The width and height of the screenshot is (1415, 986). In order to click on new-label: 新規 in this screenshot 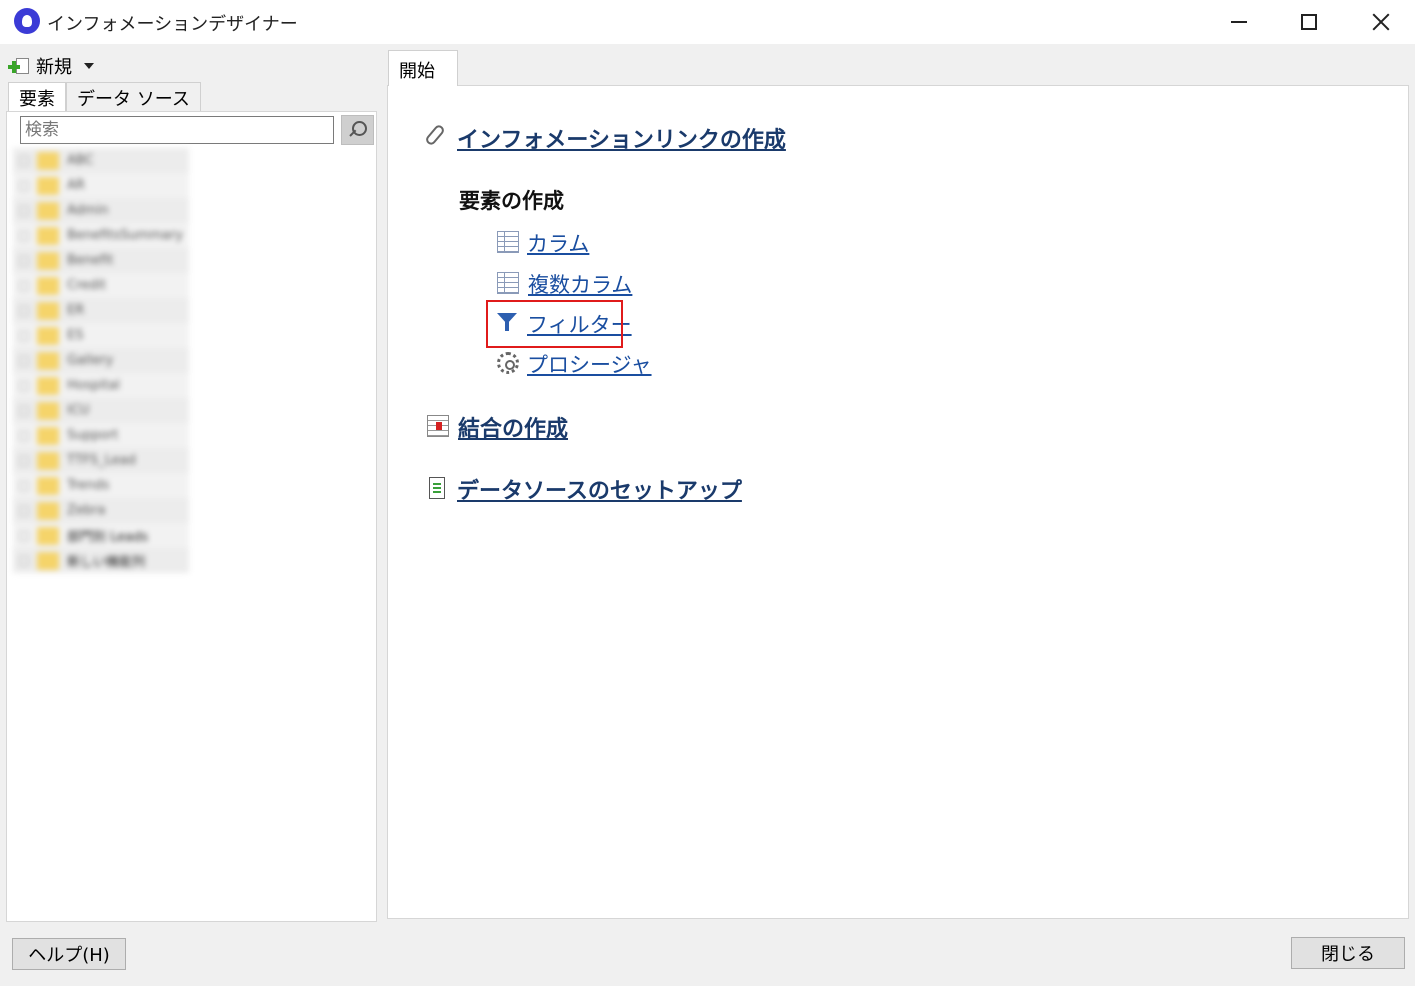, I will do `click(54, 67)`.